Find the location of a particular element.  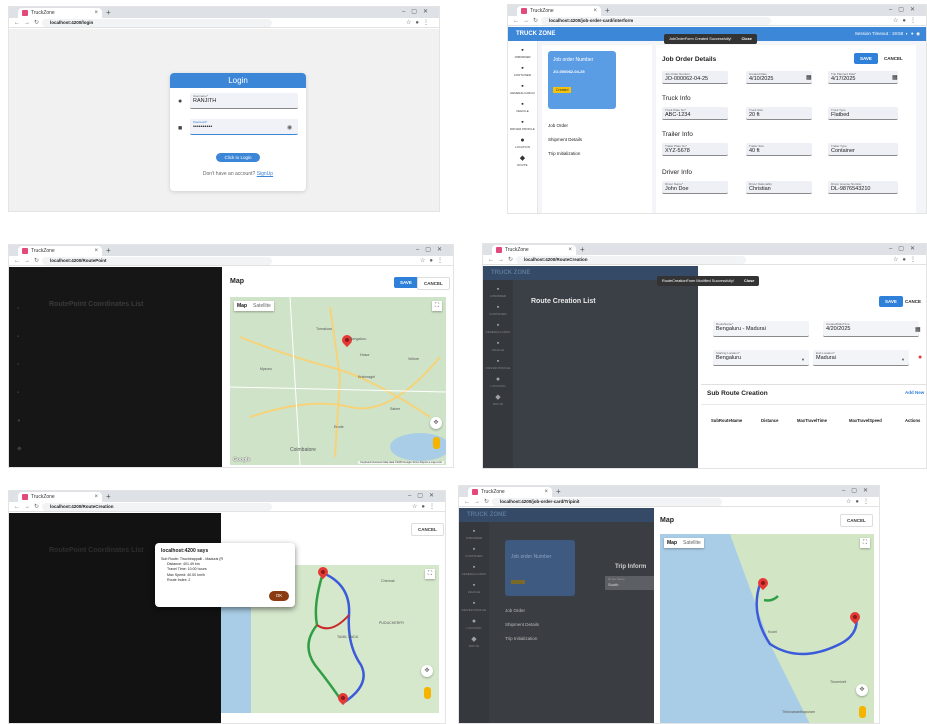

url-field: localhost:4200/RoutePoint is located at coordinates (157, 261).